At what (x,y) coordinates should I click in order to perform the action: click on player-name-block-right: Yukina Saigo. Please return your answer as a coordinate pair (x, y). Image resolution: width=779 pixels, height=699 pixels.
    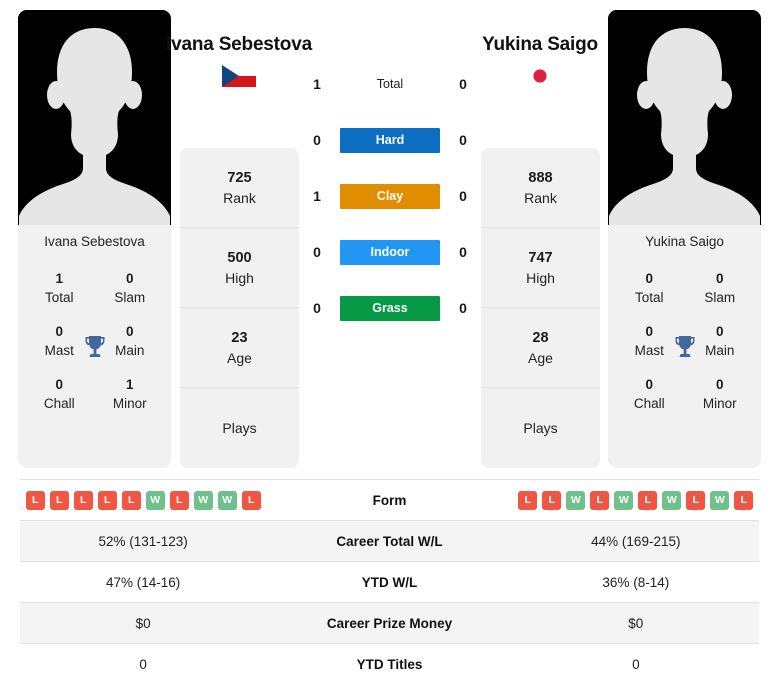
    Looking at the image, I should click on (540, 59).